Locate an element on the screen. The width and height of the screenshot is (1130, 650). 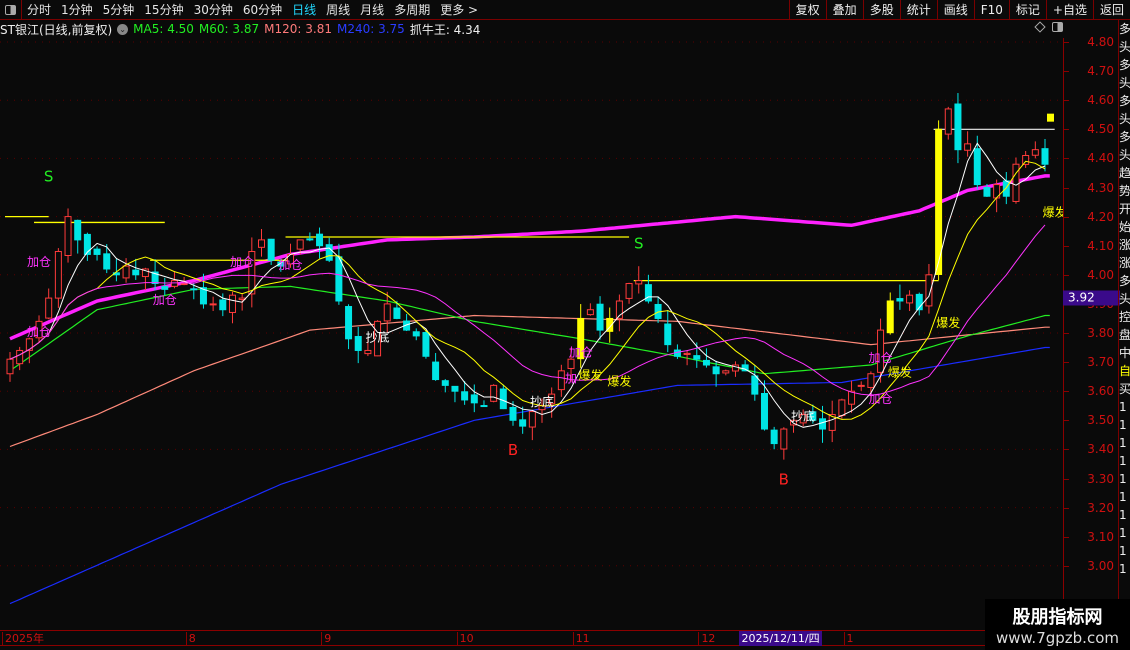
sidebar-char: 控 is located at coordinates (1124, 317).